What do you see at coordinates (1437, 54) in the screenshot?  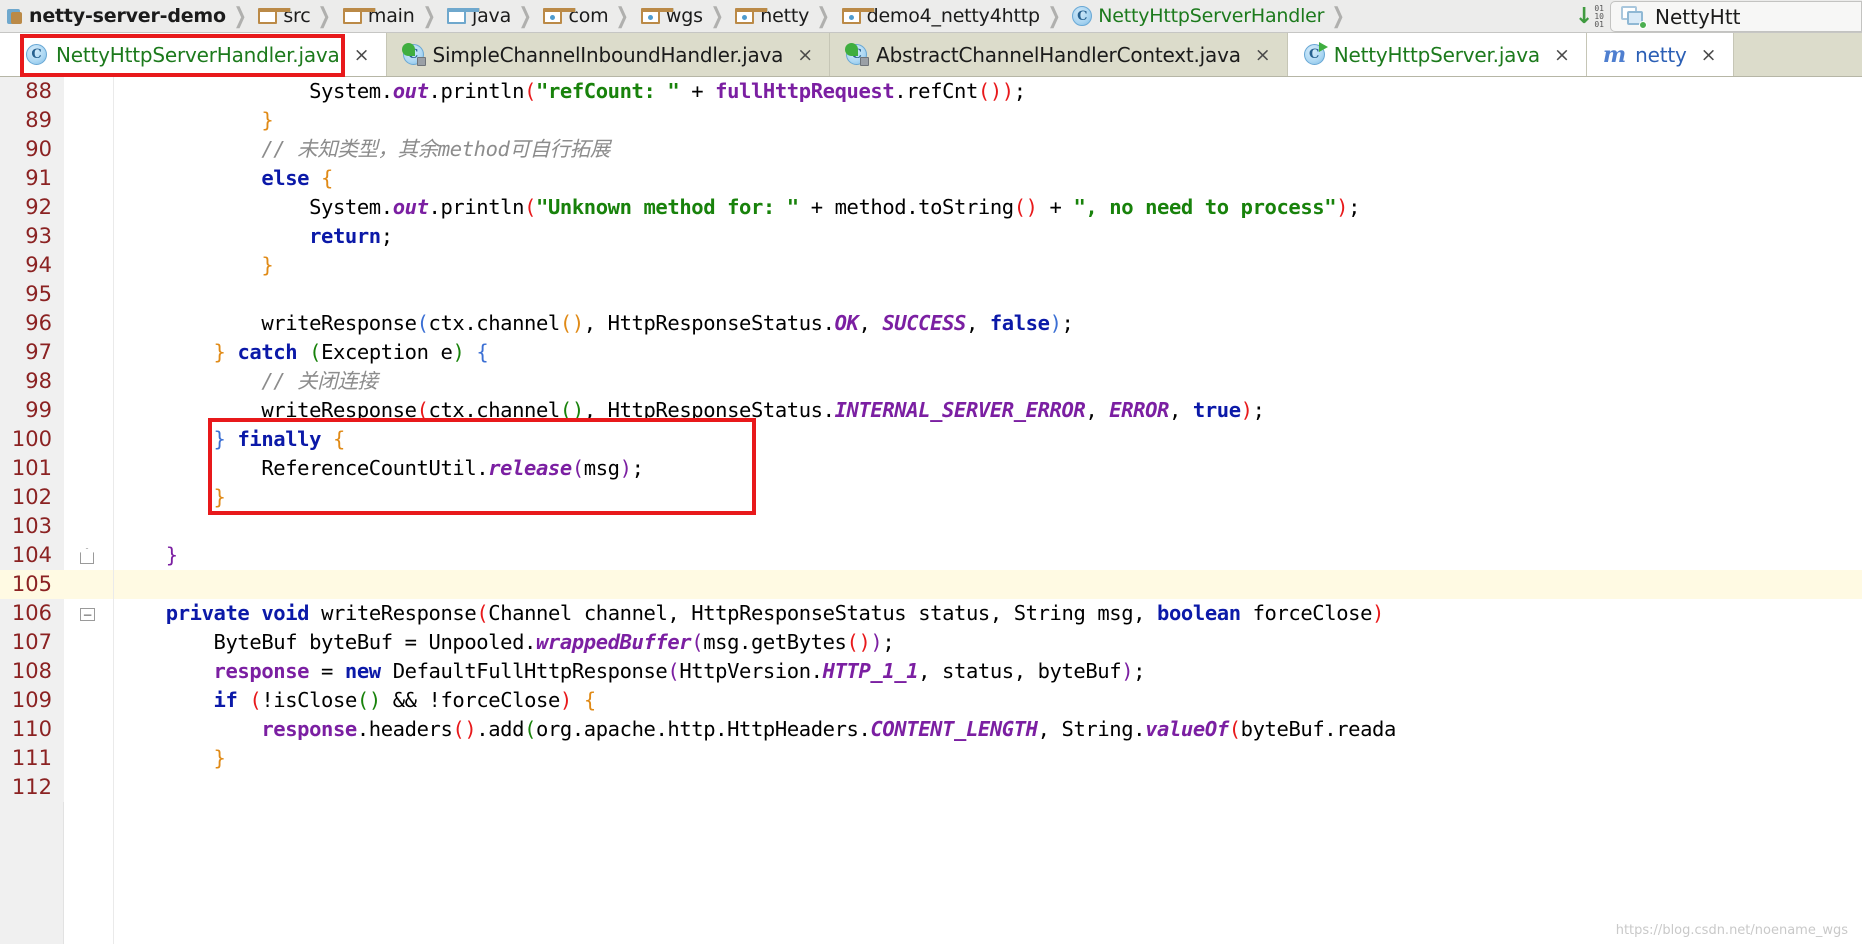 I see `tab-nettyhttpserver-java: C NettyHttpServer.java ×` at bounding box center [1437, 54].